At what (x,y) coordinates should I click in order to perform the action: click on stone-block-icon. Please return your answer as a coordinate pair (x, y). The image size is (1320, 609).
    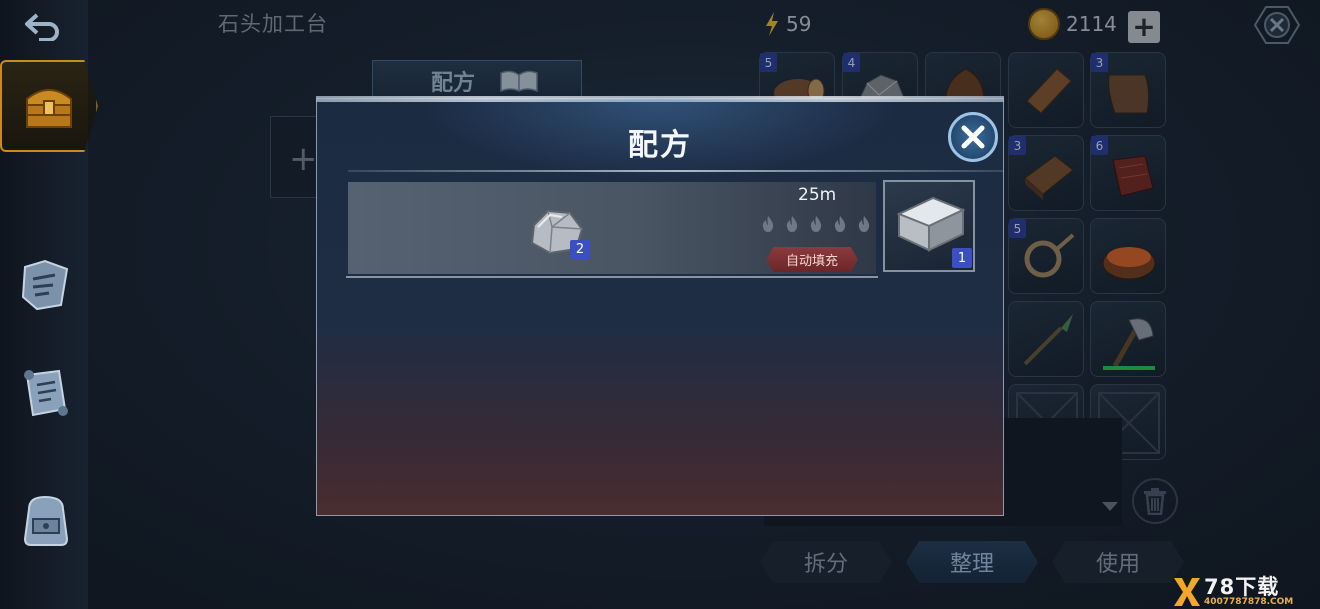
    Looking at the image, I should click on (931, 224).